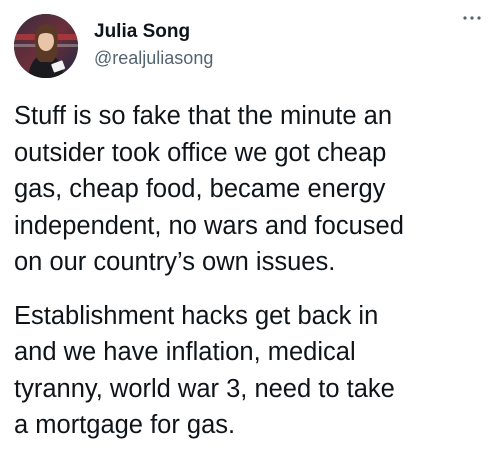  Describe the element at coordinates (196, 315) in the screenshot. I see `tweet-line: Establishment hacks get back in` at that location.